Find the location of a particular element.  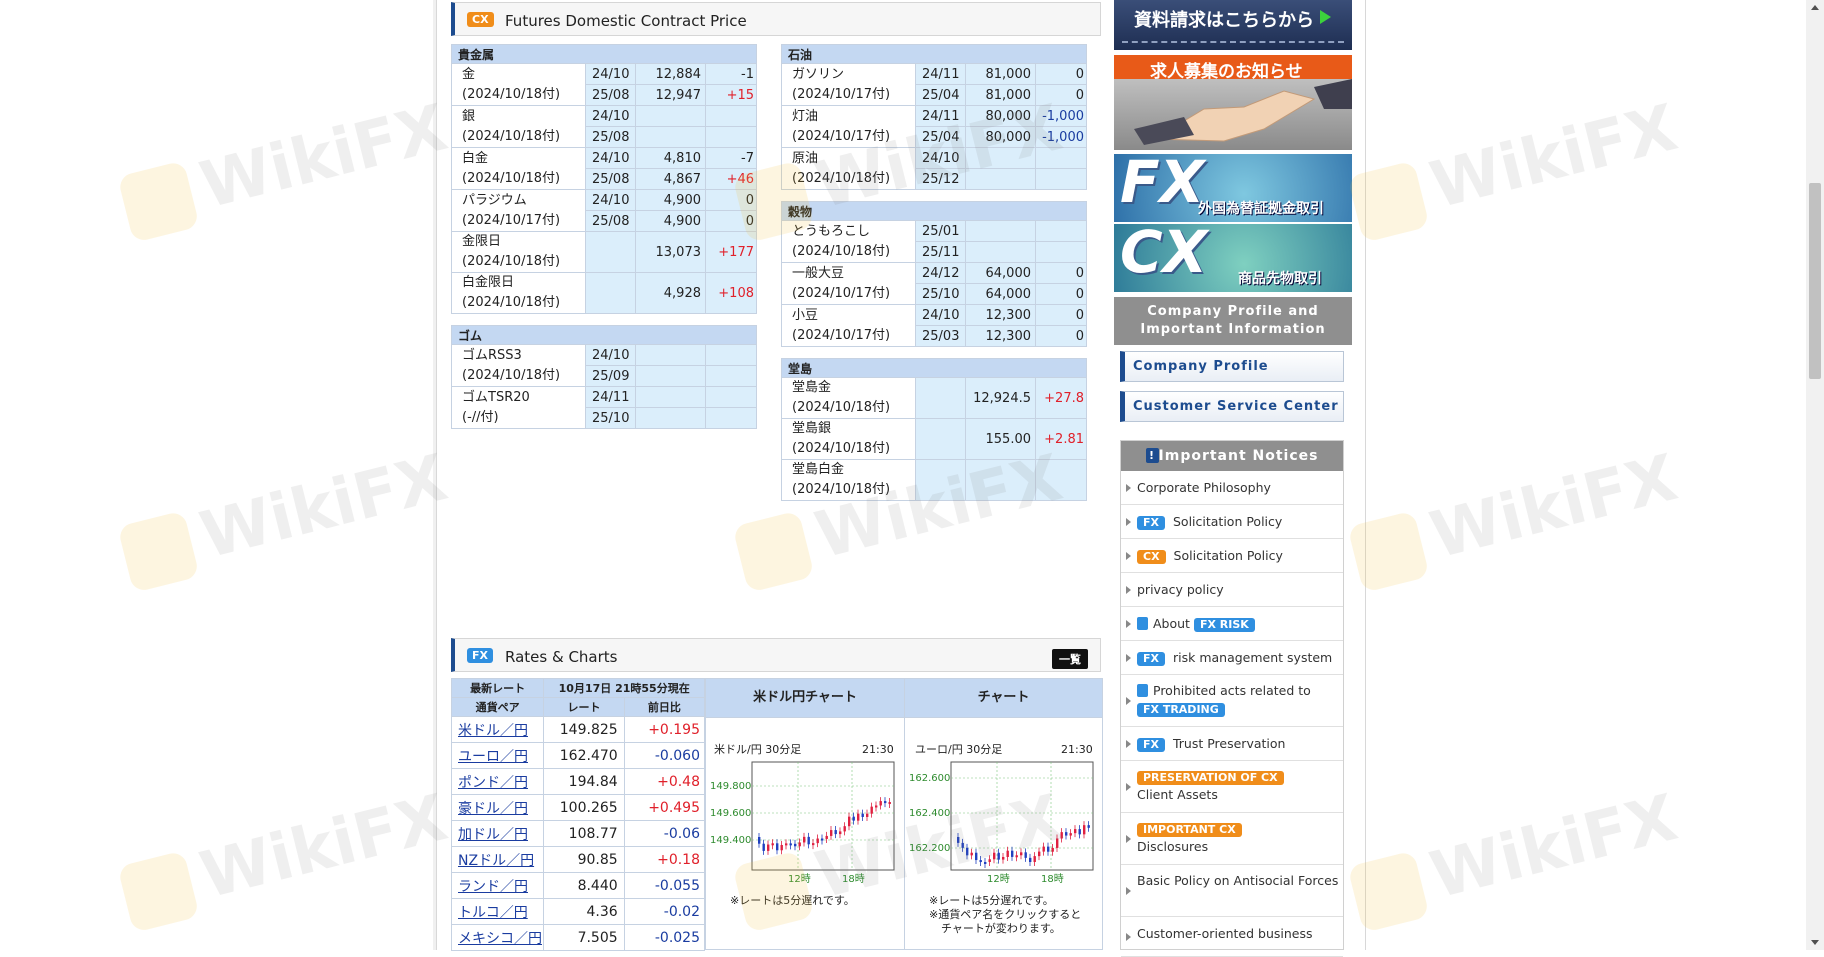

fx-risk-tag: FX RISK is located at coordinates (1224, 625).